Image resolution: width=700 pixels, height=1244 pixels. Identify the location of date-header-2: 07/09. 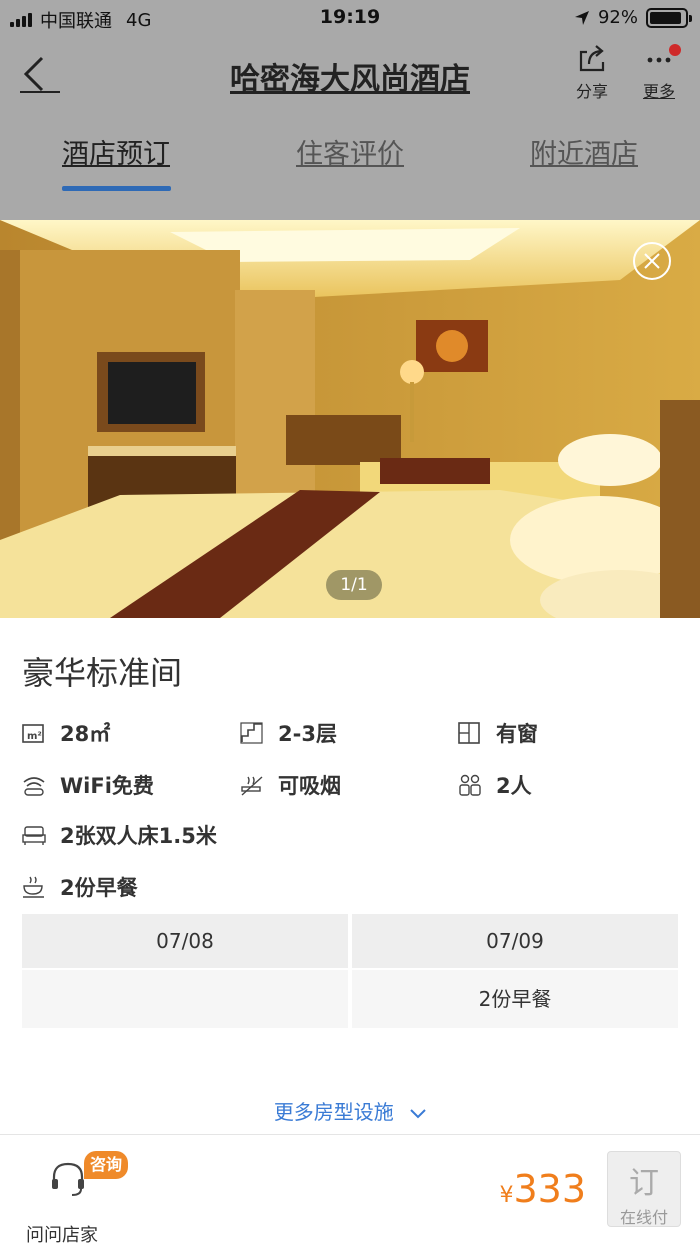
(515, 941).